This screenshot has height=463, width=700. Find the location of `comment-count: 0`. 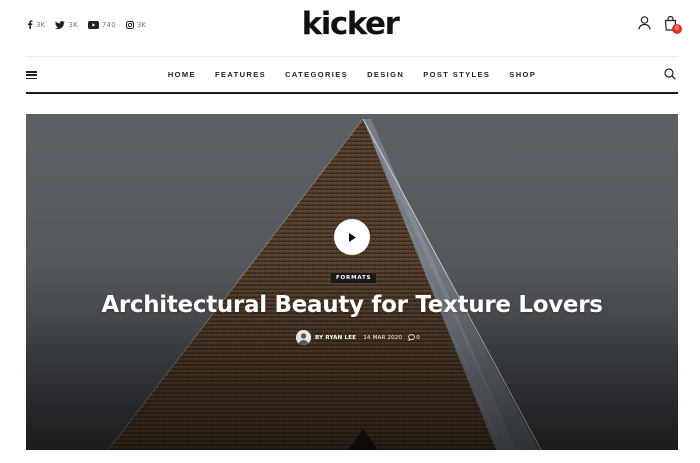

comment-count: 0 is located at coordinates (418, 337).